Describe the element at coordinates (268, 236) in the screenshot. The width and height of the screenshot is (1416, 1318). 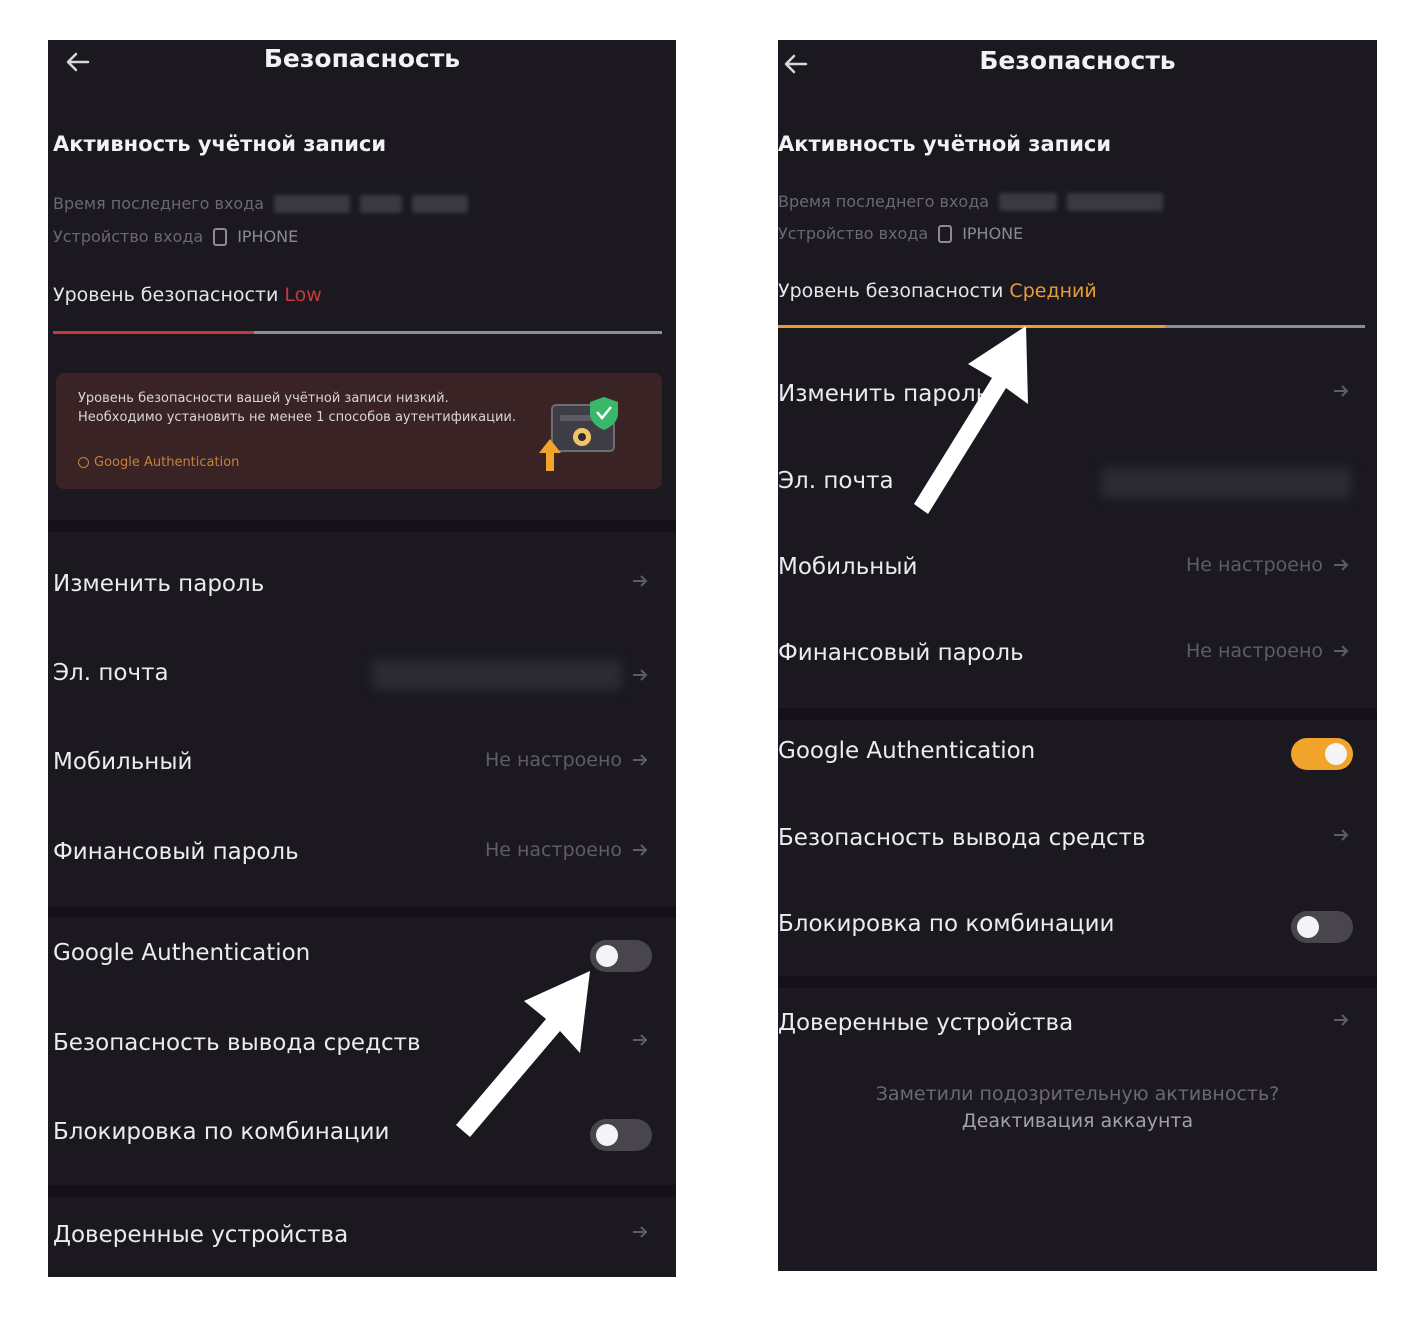
I see `login-device-value: IPHONE` at that location.